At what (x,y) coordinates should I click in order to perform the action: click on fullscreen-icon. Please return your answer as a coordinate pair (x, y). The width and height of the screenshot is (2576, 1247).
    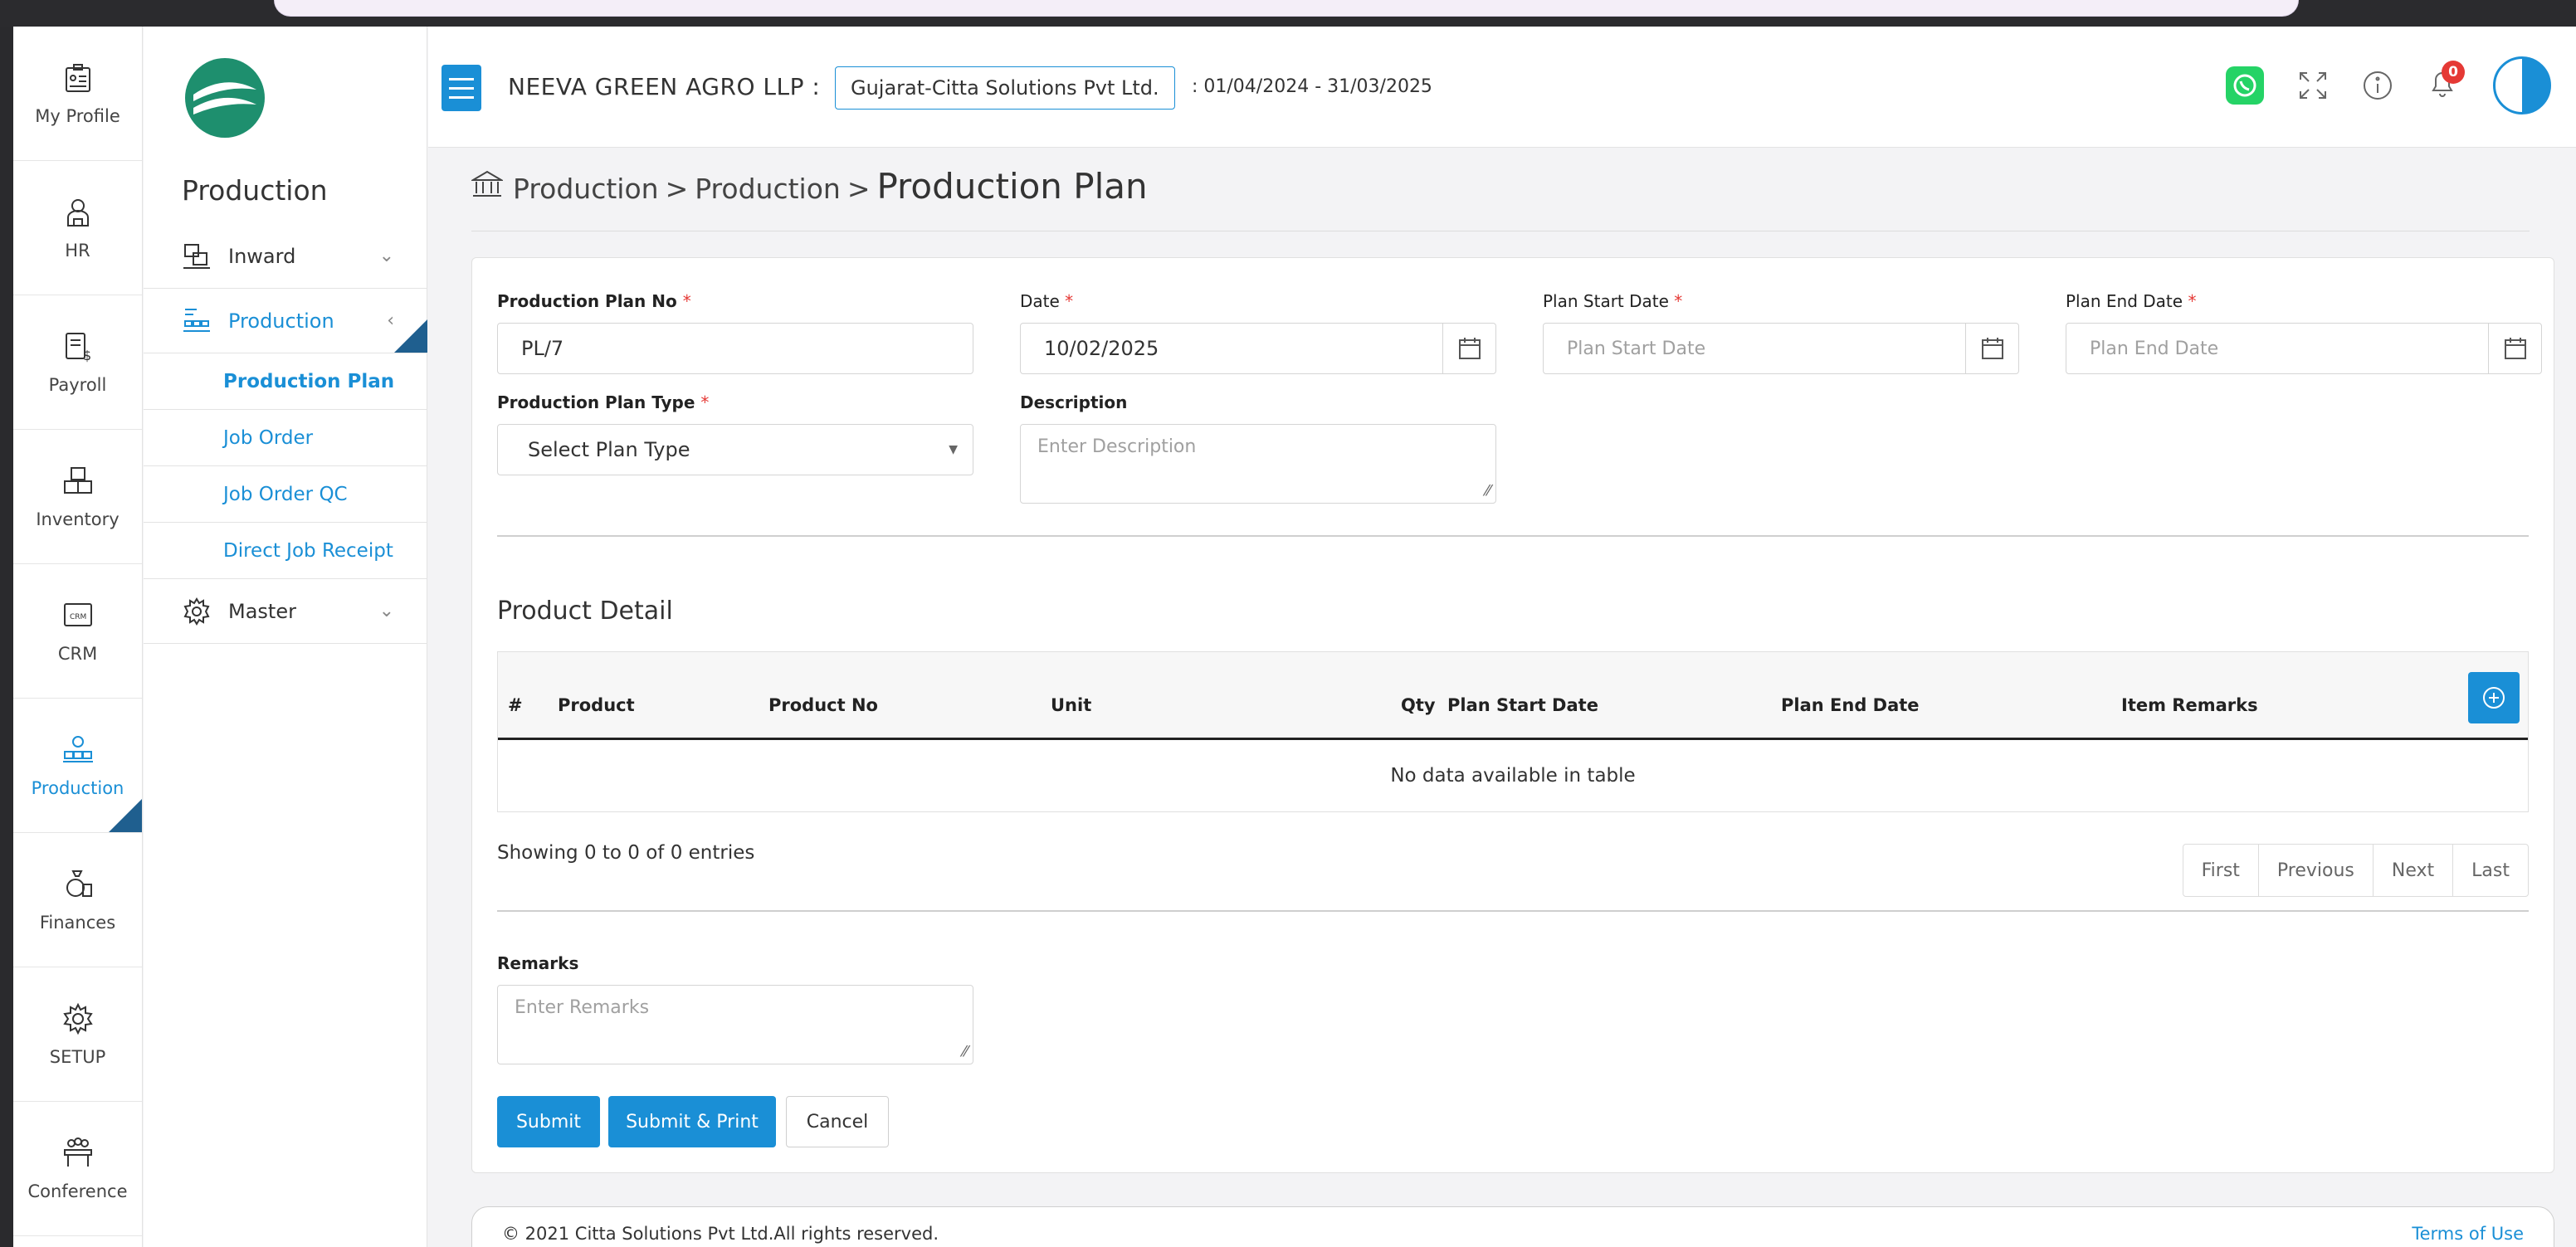
    Looking at the image, I should click on (2313, 85).